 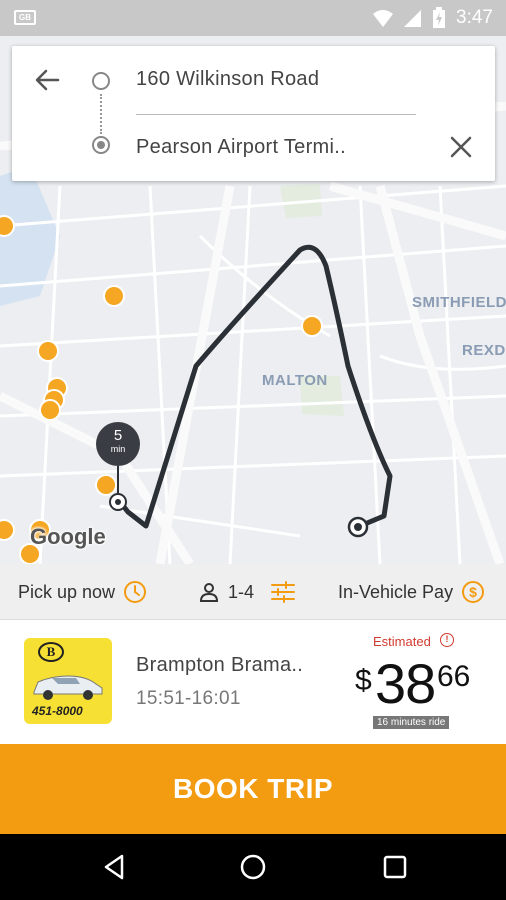 What do you see at coordinates (118, 435) in the screenshot?
I see `eta-value: 5` at bounding box center [118, 435].